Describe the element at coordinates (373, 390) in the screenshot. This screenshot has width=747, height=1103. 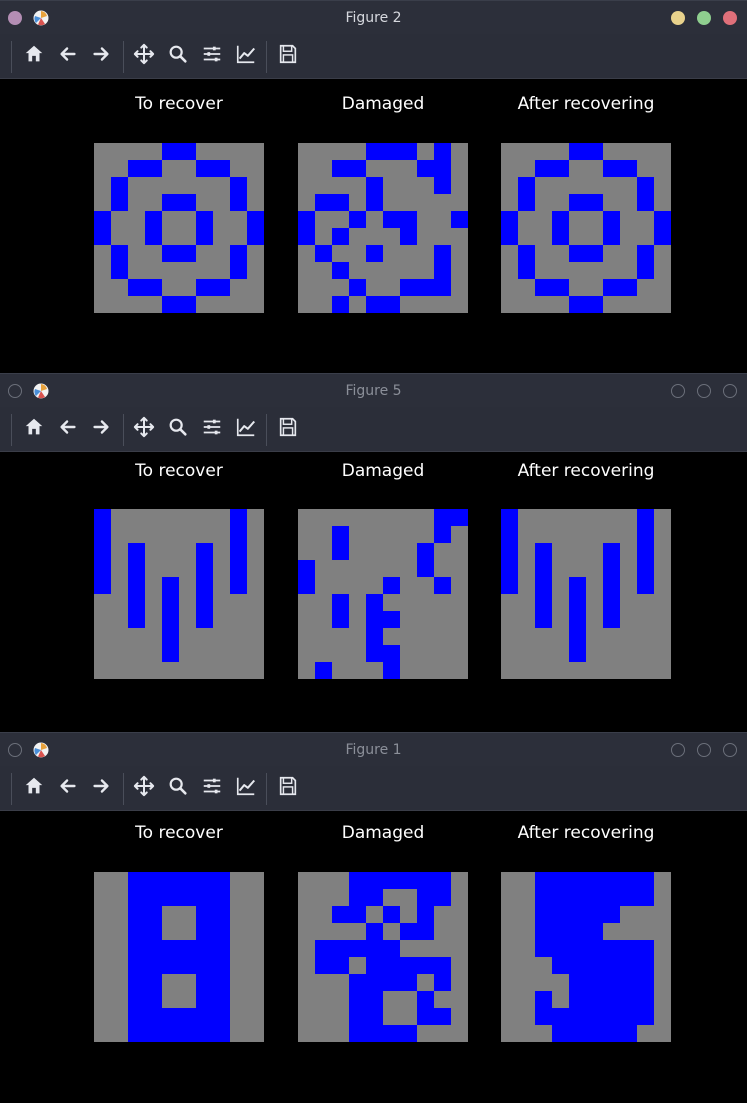
I see `window-titlebar: Figure 5` at that location.